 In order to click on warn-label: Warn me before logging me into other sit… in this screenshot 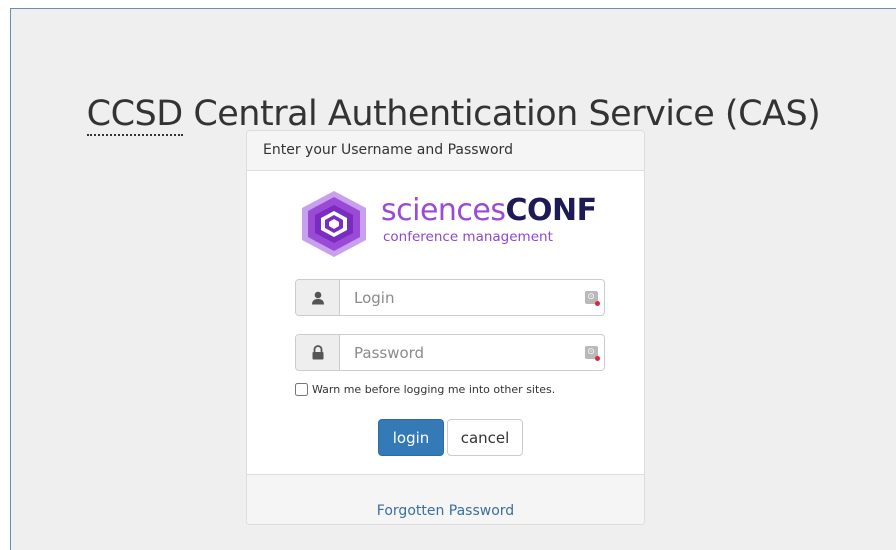, I will do `click(434, 389)`.